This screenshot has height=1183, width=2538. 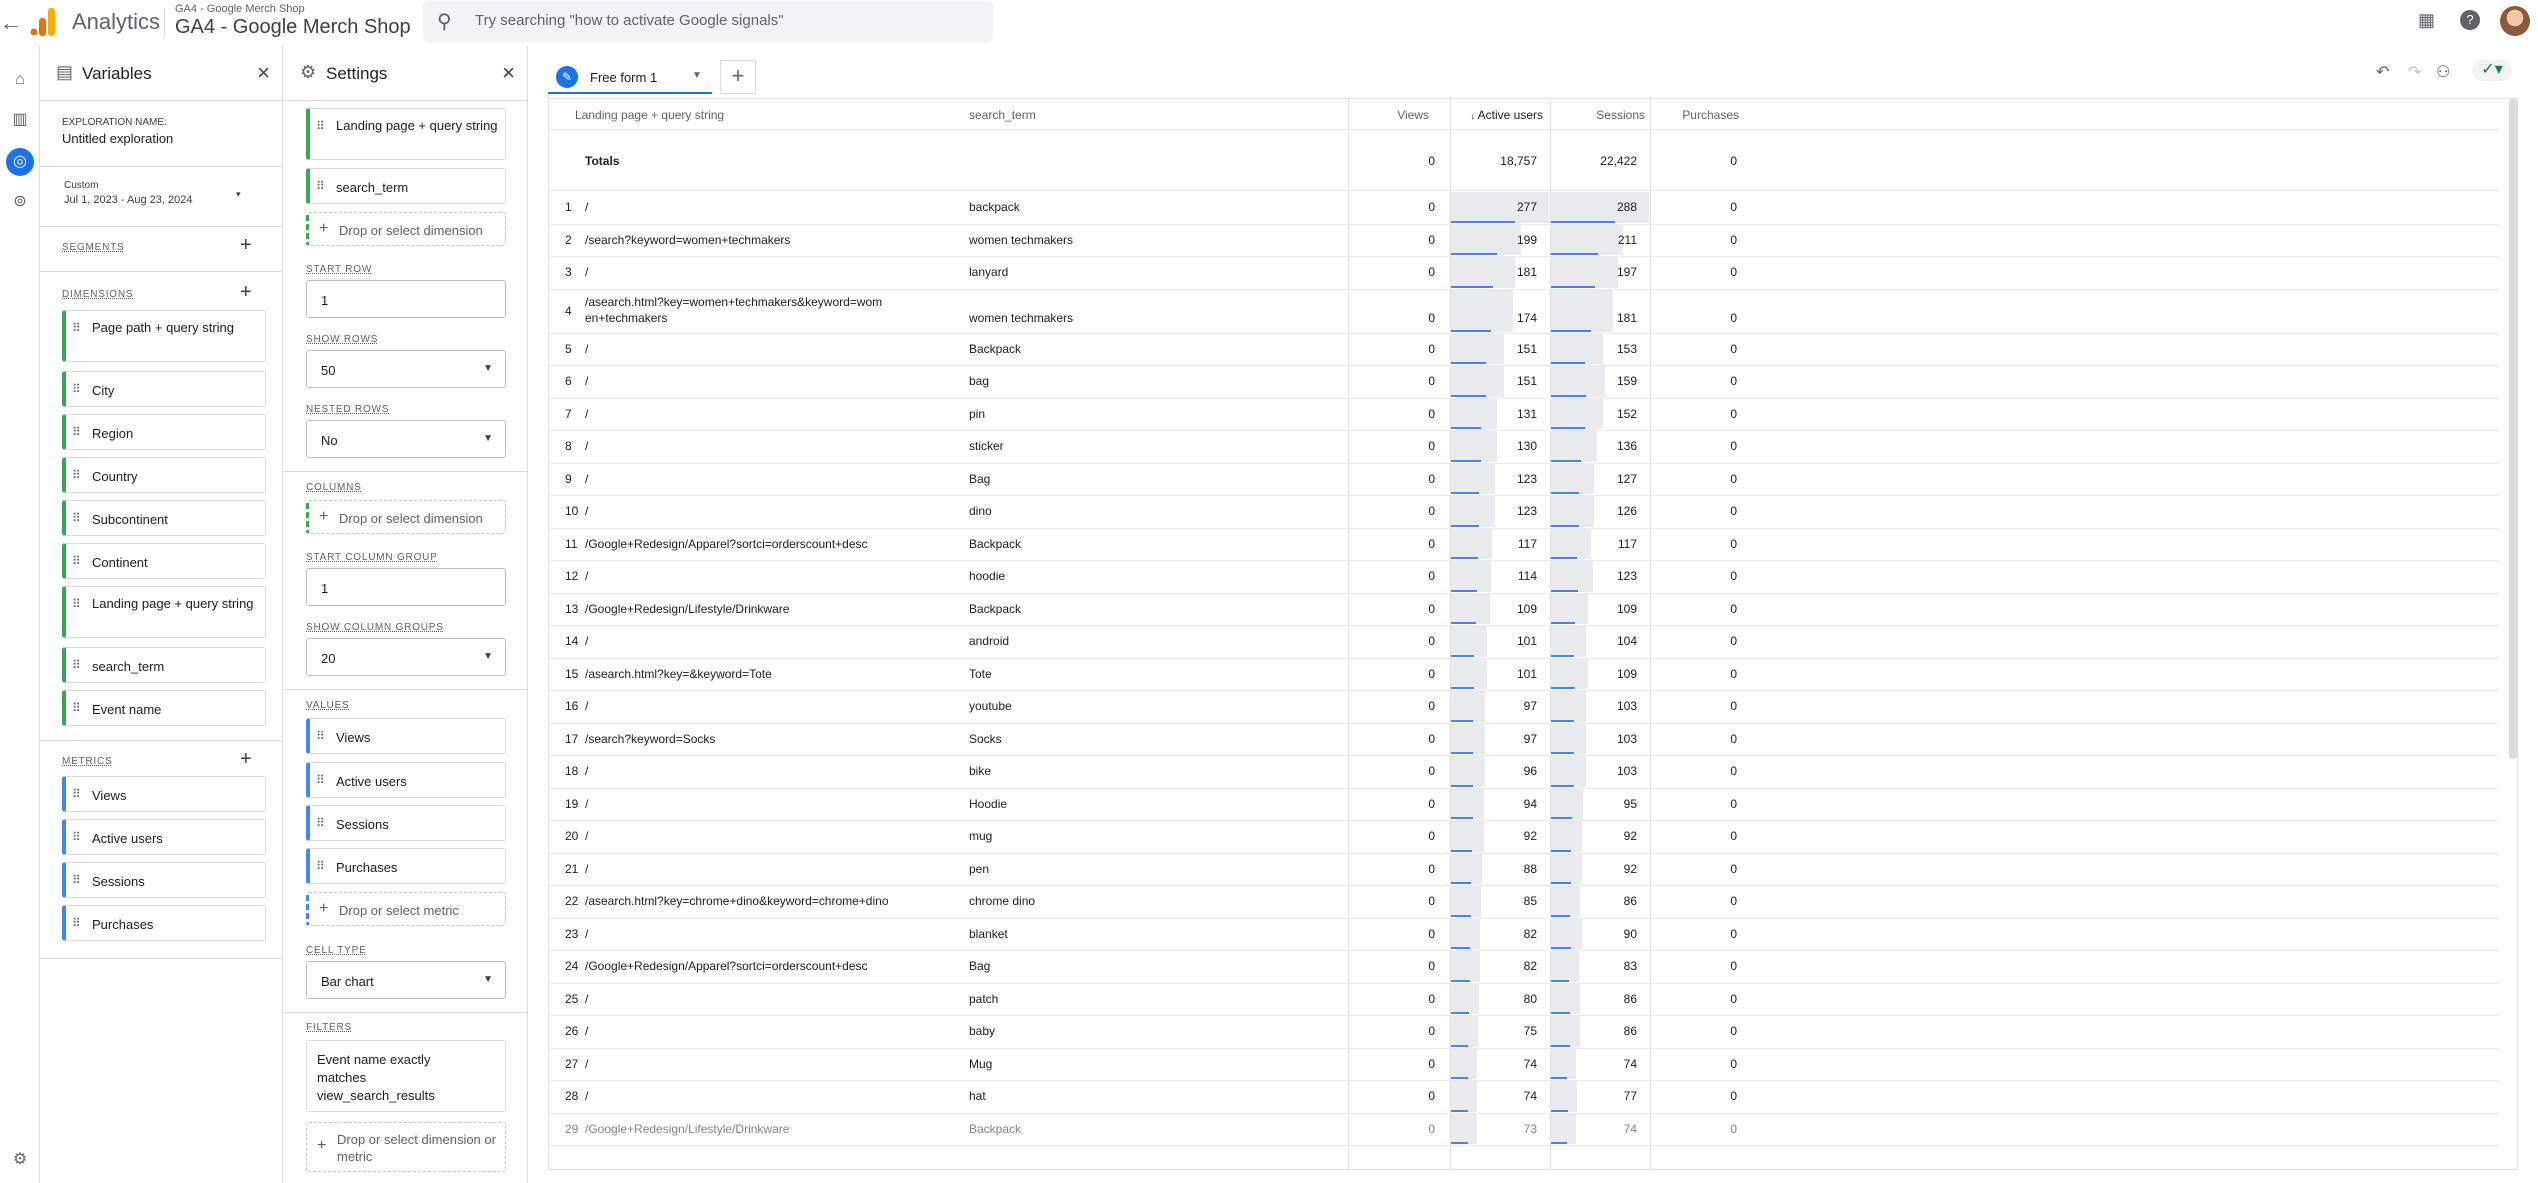 What do you see at coordinates (2414, 72) in the screenshot?
I see `redo-icon: ↷` at bounding box center [2414, 72].